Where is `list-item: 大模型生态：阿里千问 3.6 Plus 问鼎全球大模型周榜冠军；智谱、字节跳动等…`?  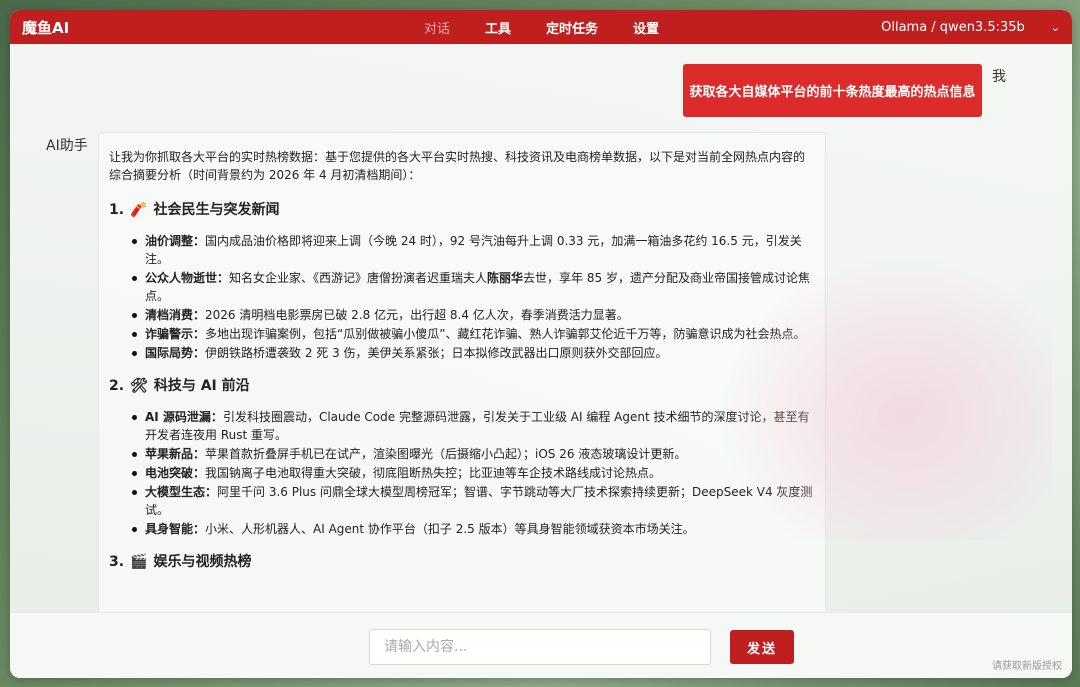
list-item: 大模型生态：阿里千问 3.6 Plus 问鼎全球大模型周榜冠军；智谱、字节跳动等… is located at coordinates (472, 501).